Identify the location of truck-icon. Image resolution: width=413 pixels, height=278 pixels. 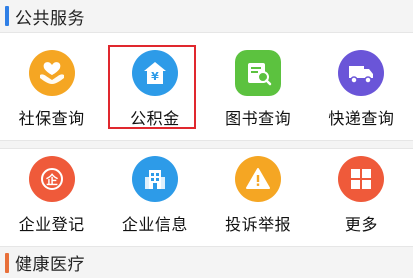
(361, 73).